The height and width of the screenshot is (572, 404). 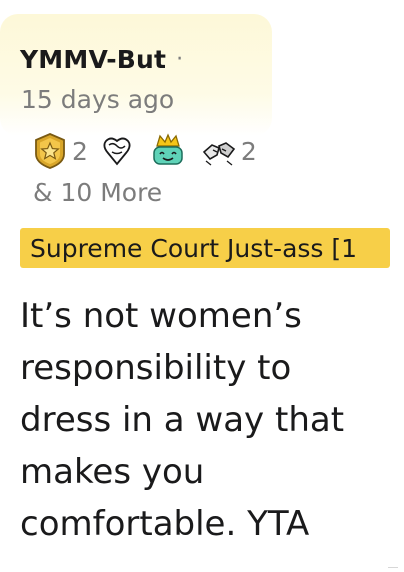 I want to click on user-flair-text: Supreme Court Just-ass [1, so click(x=194, y=248).